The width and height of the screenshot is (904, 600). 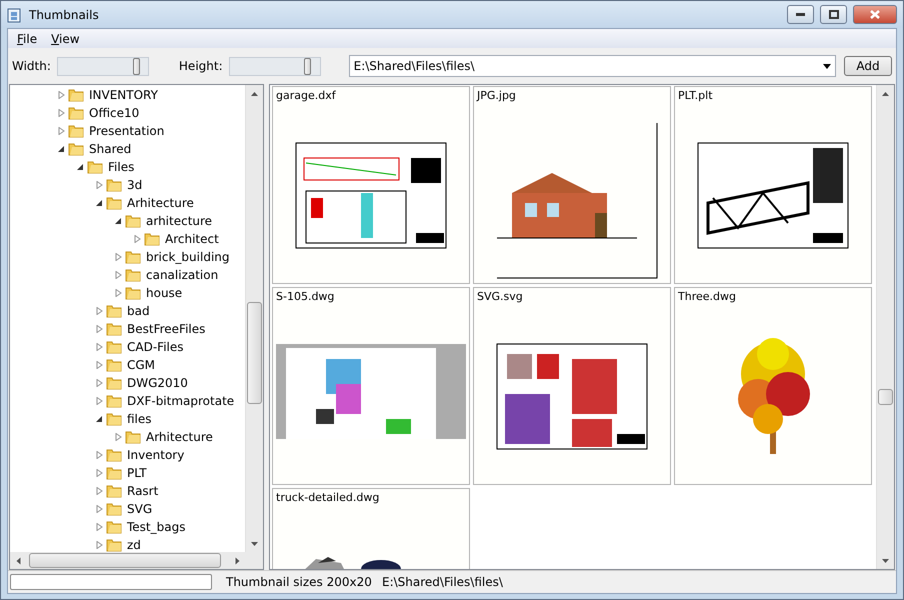 What do you see at coordinates (306, 297) in the screenshot?
I see `file-name: S-105.dwg` at bounding box center [306, 297].